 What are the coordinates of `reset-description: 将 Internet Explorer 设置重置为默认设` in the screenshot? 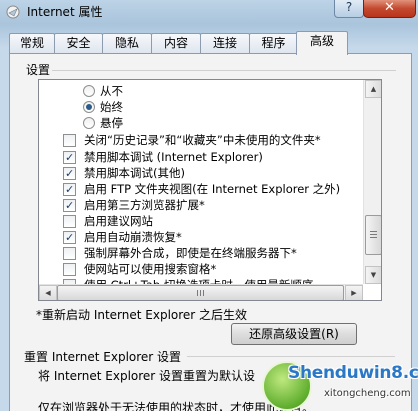 It's located at (147, 376).